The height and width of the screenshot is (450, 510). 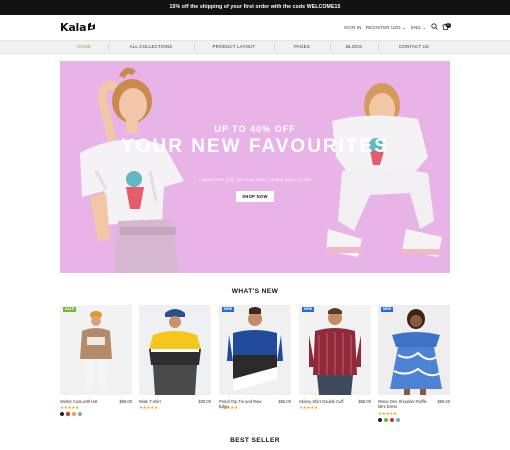 I want to click on hero-subtitle: UP TO 40% OFF, so click(x=255, y=129).